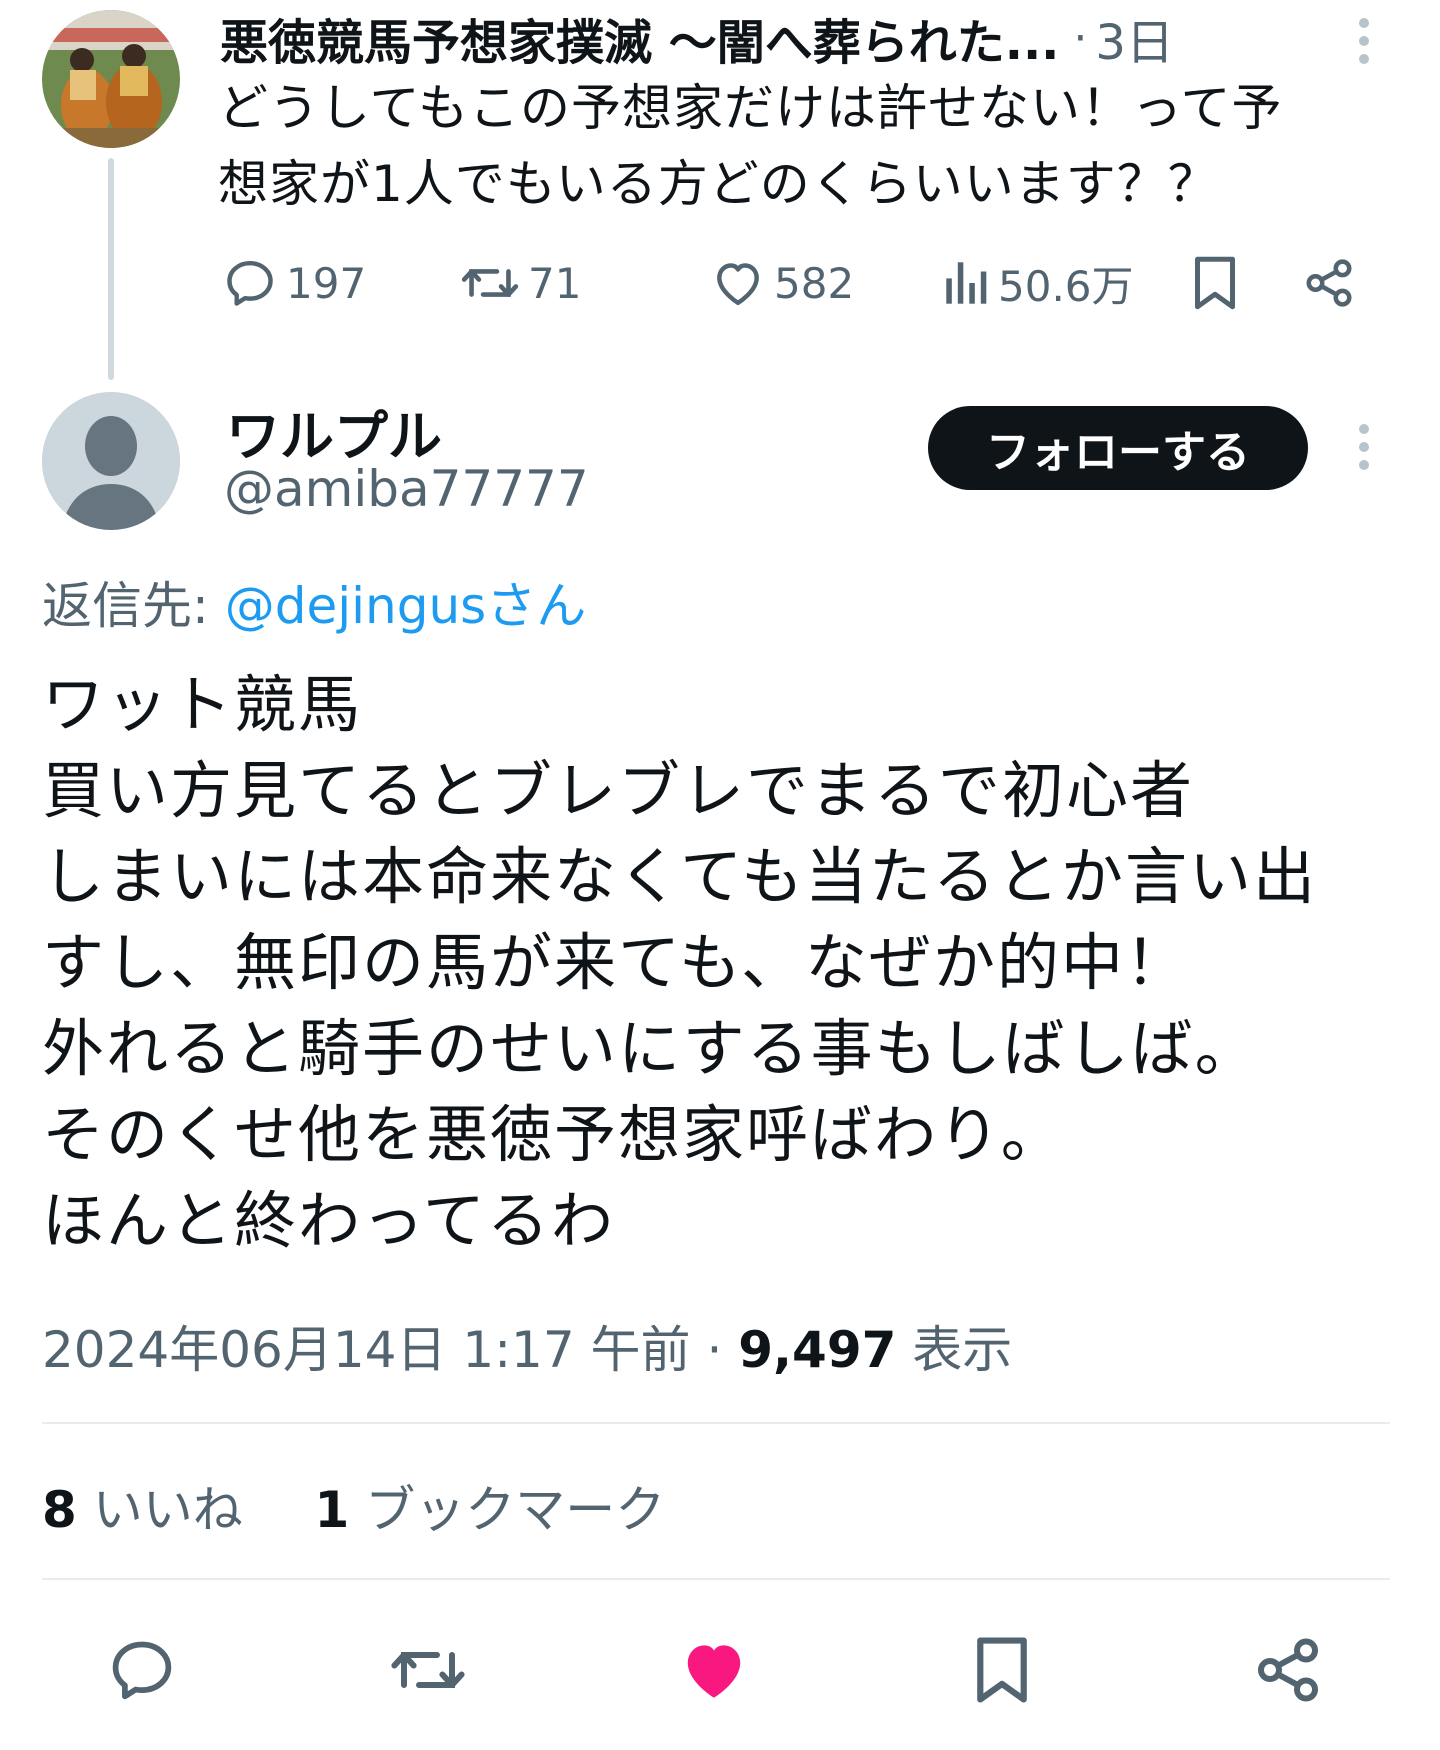  What do you see at coordinates (507, 1510) in the screenshot?
I see `bookmarks-label: ブックマーク` at bounding box center [507, 1510].